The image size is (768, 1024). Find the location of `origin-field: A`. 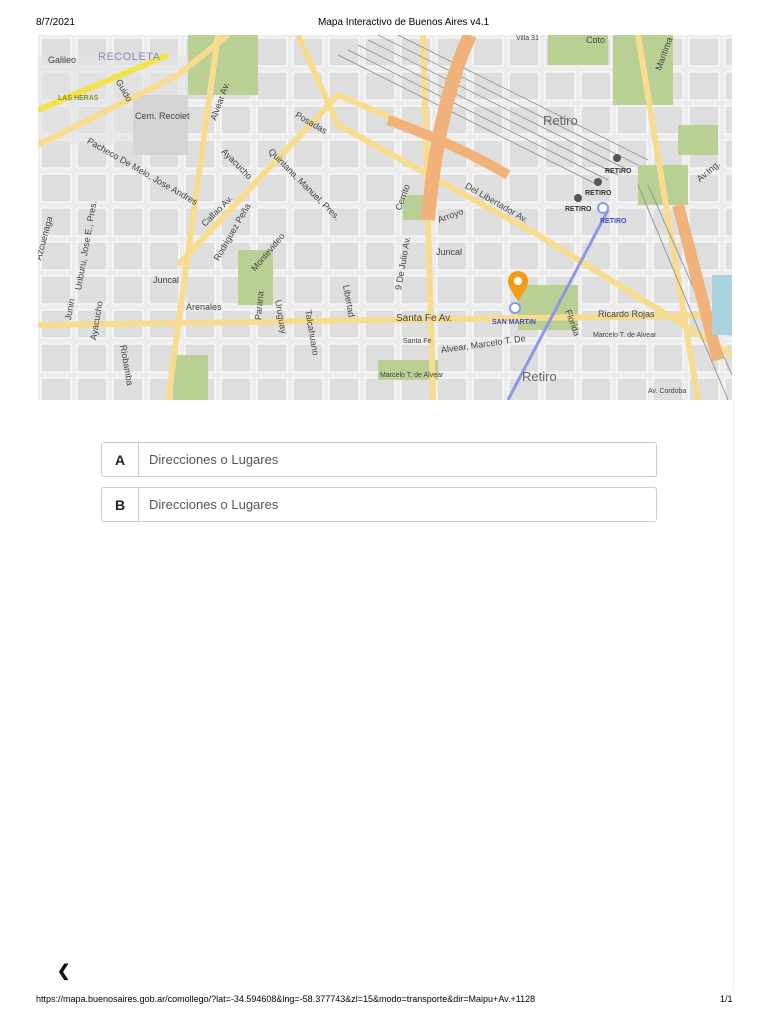

origin-field: A is located at coordinates (379, 459).